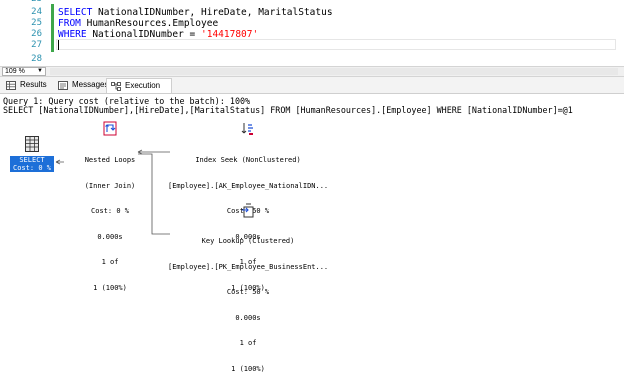 The width and height of the screenshot is (624, 390). Describe the element at coordinates (58, 45) in the screenshot. I see `text-caret` at that location.